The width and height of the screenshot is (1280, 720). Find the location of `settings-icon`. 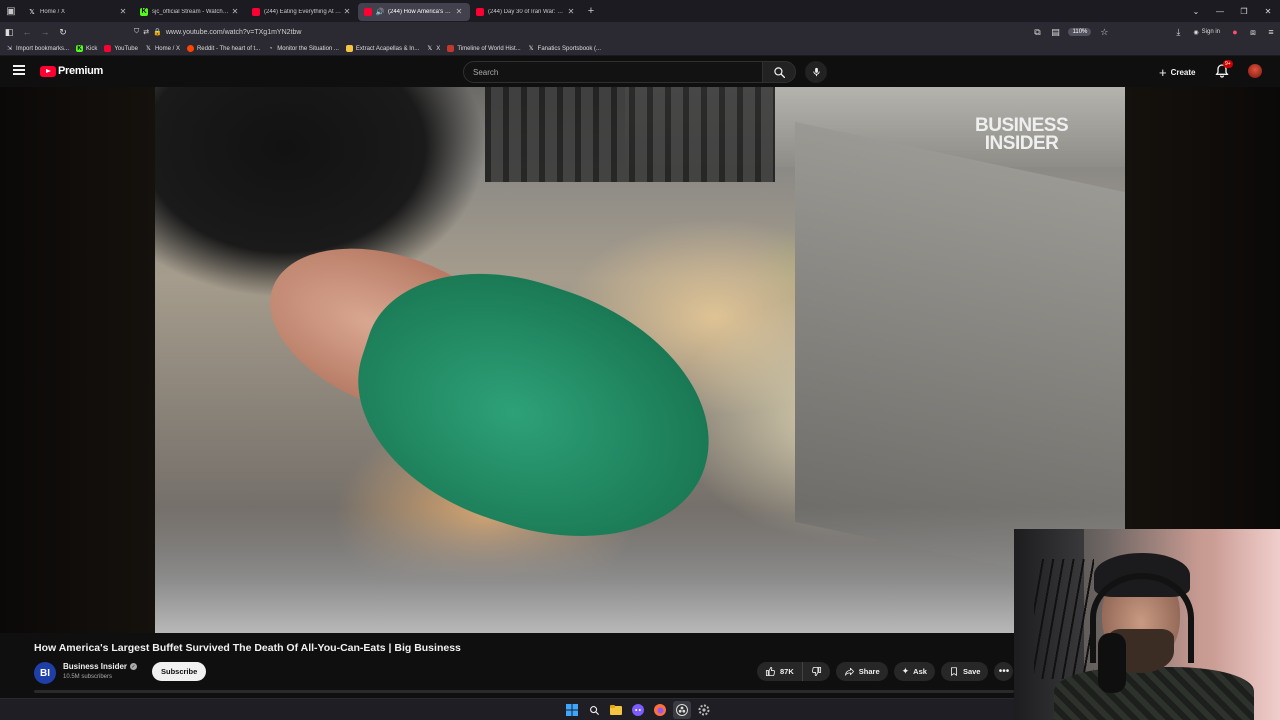

settings-icon is located at coordinates (704, 710).